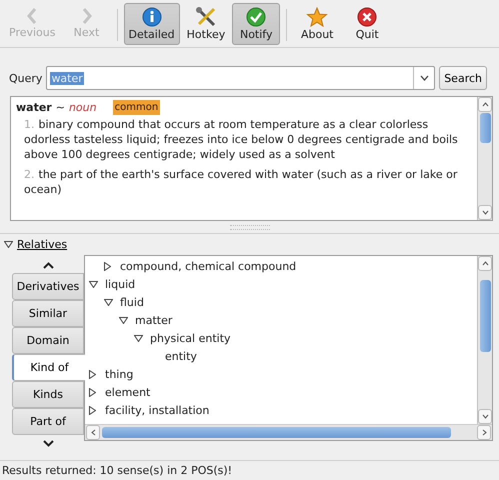 The height and width of the screenshot is (480, 499). Describe the element at coordinates (152, 17) in the screenshot. I see `info-icon` at that location.